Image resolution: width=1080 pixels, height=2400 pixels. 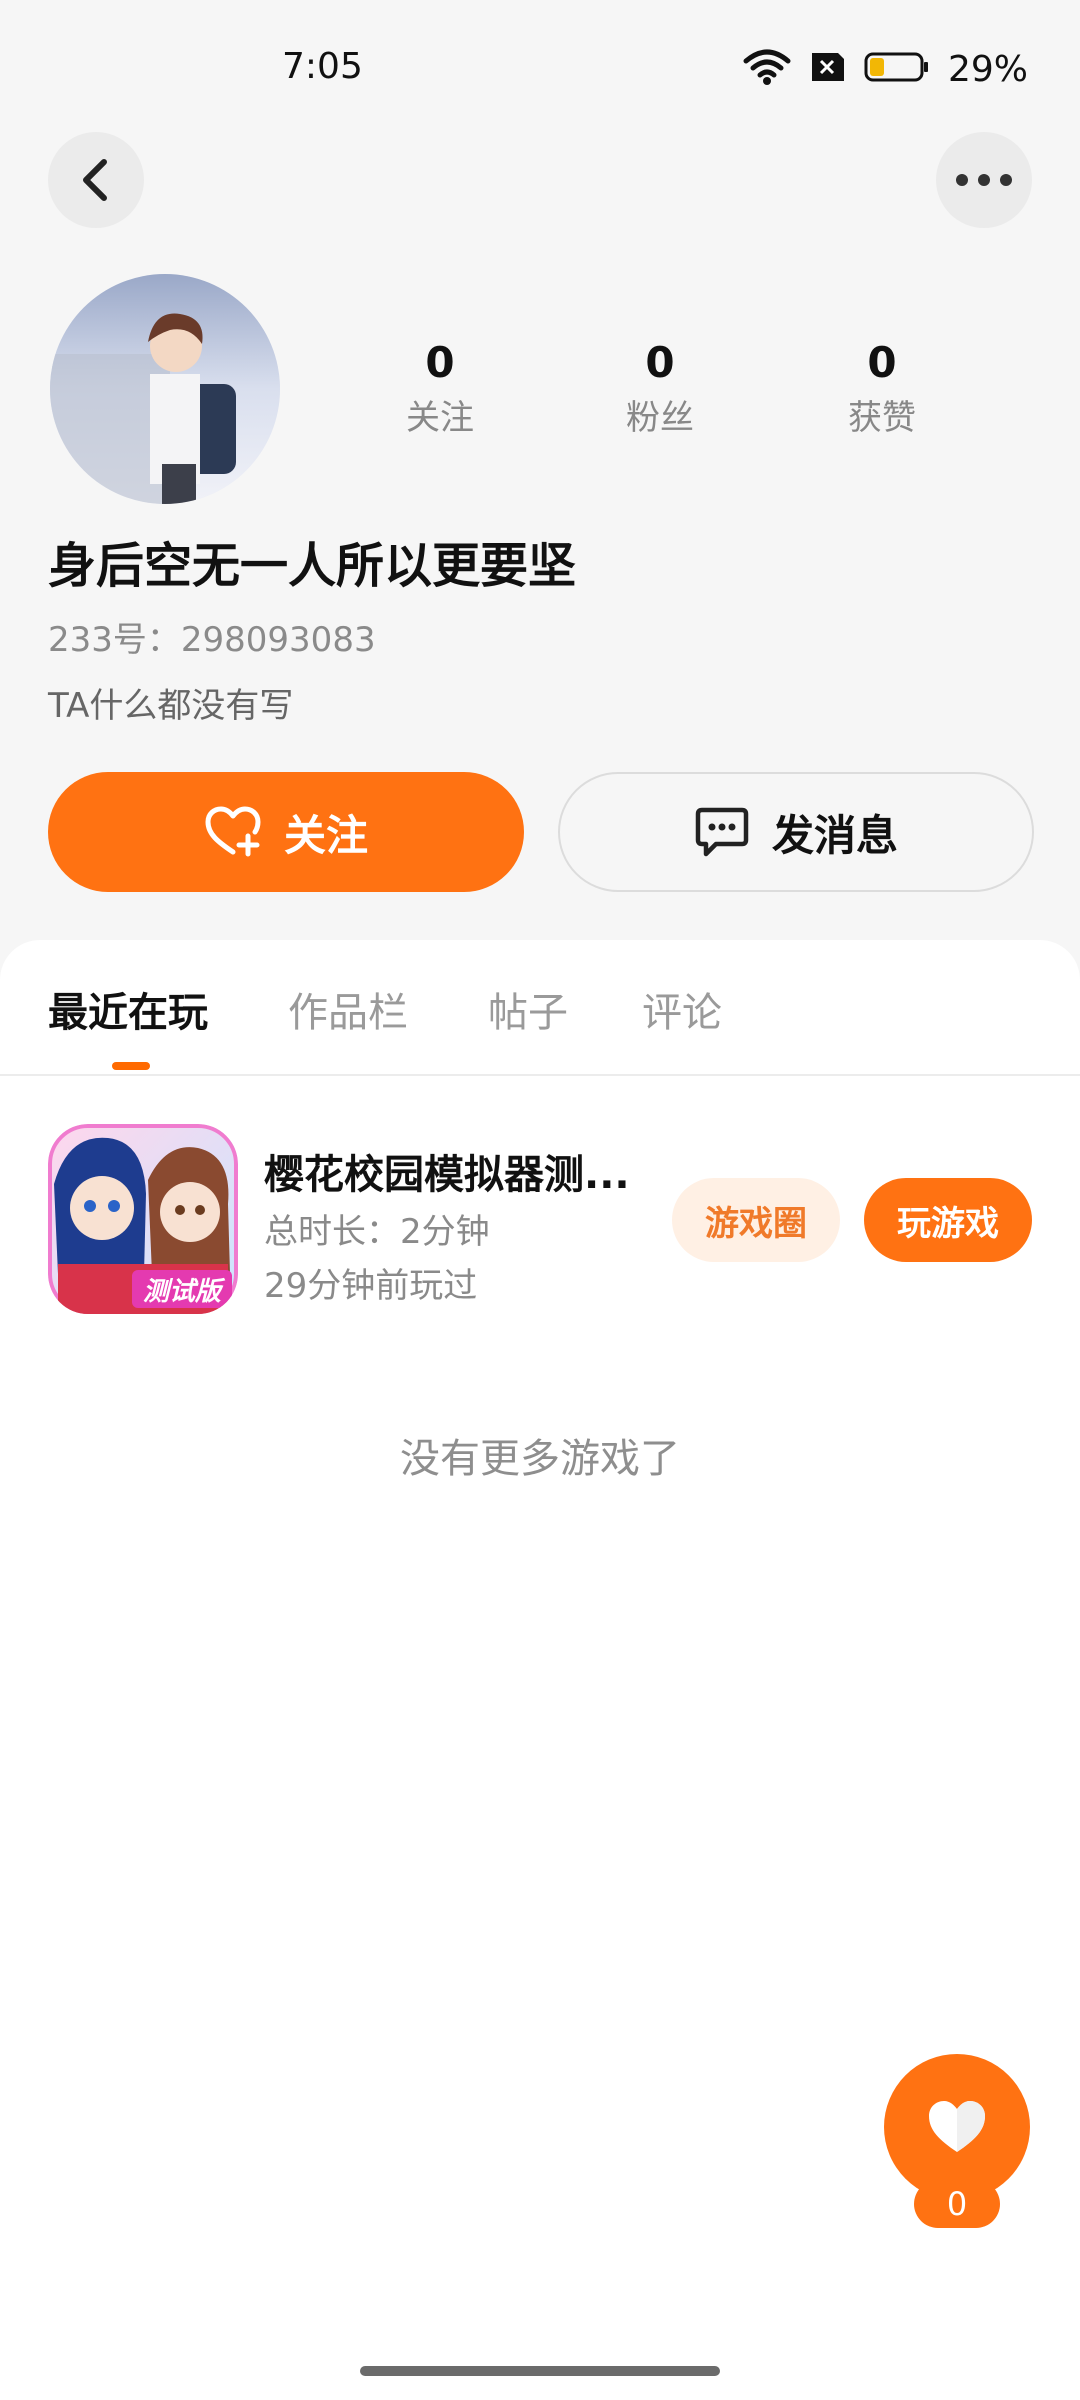 What do you see at coordinates (828, 69) in the screenshot?
I see `sim-off-icon` at bounding box center [828, 69].